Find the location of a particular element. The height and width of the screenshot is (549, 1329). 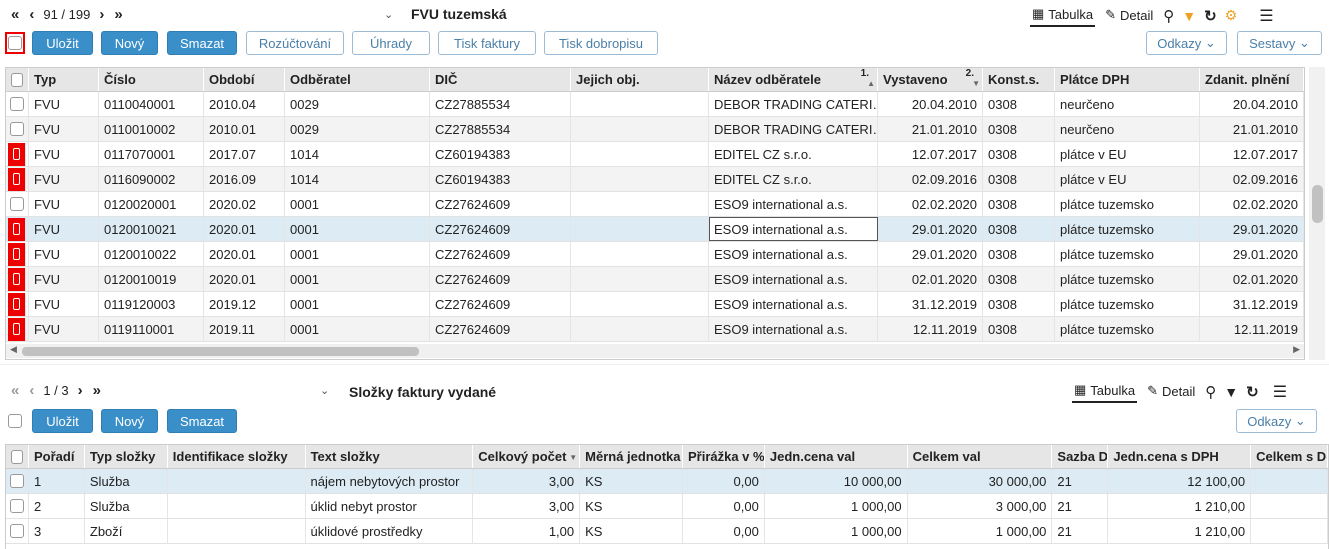

cell-pocet: 1,00 is located at coordinates (527, 531).